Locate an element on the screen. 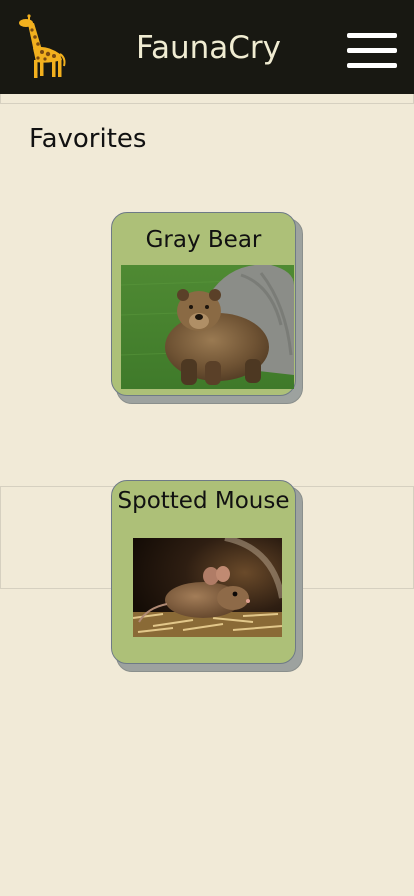 The image size is (414, 896). app-header: FaunaCry is located at coordinates (207, 47).